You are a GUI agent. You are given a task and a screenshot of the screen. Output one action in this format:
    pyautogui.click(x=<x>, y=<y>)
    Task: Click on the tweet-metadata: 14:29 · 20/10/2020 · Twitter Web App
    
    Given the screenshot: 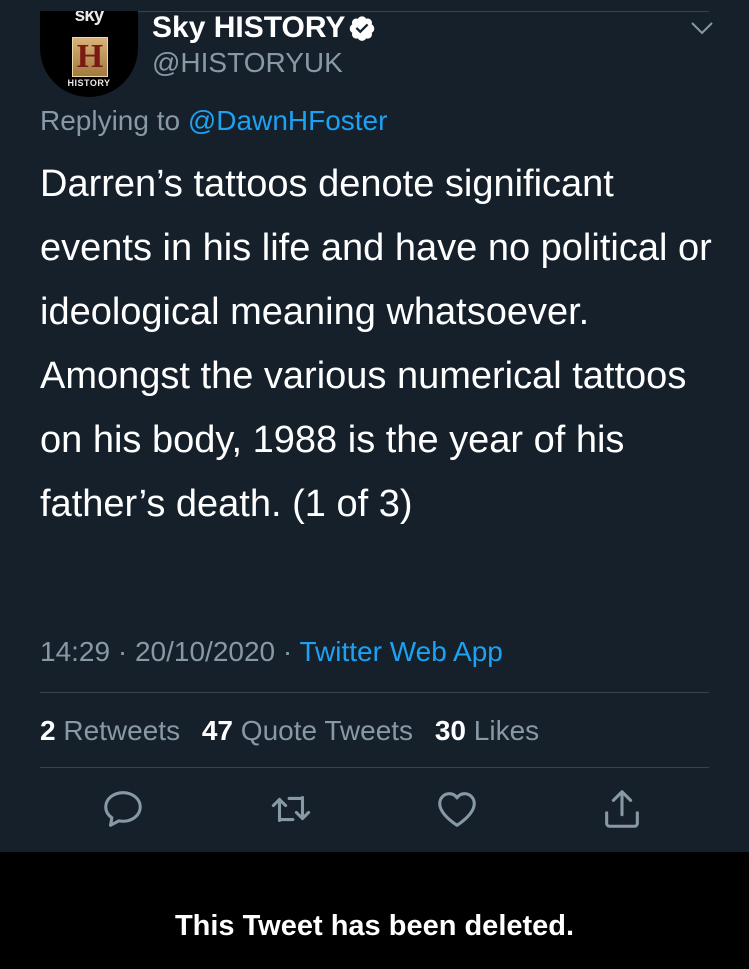 What is the action you would take?
    pyautogui.click(x=271, y=652)
    